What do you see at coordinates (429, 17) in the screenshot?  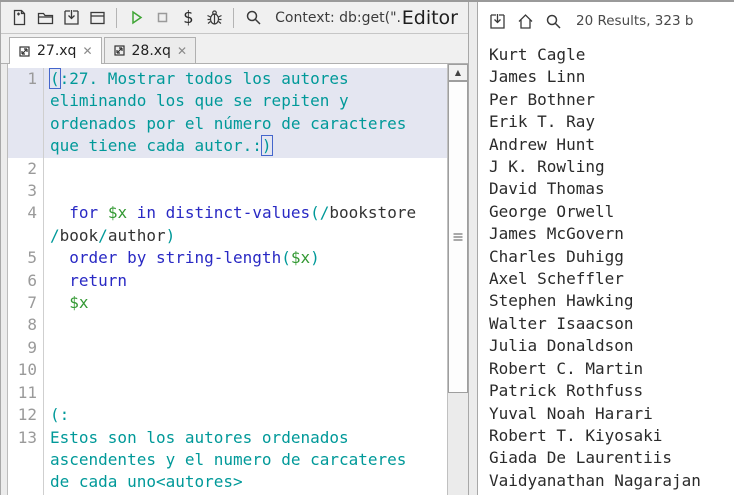 I see `editor-panel-title: Editor` at bounding box center [429, 17].